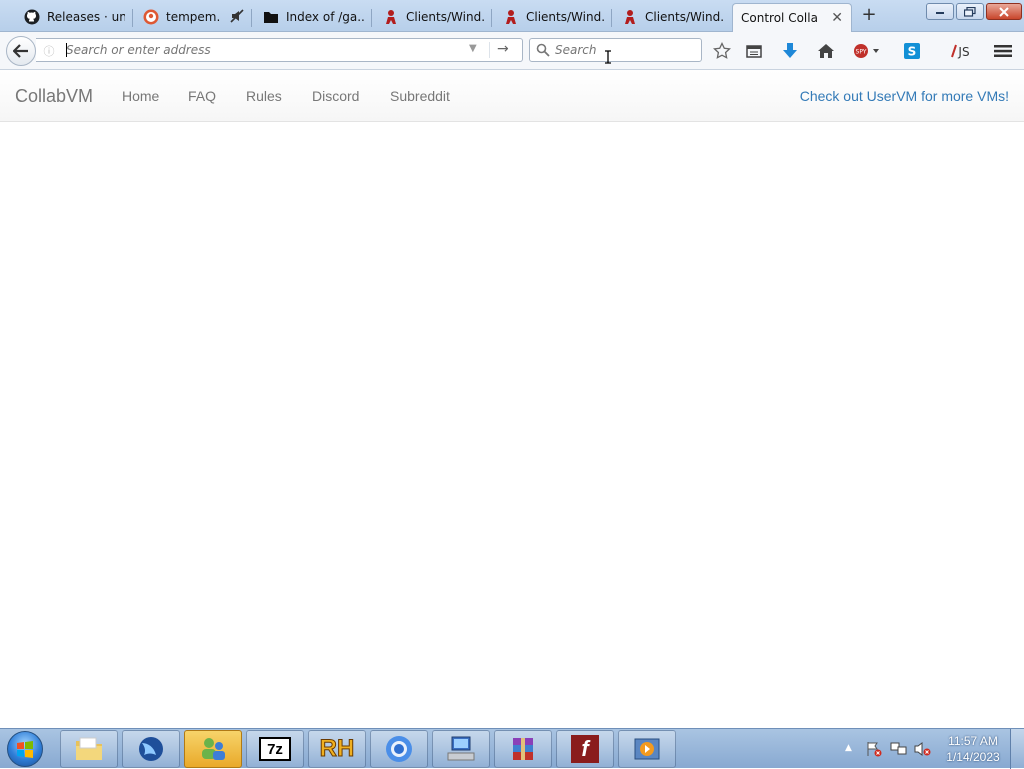  Describe the element at coordinates (837, 18) in the screenshot. I see `close-tab-icon: ✕` at that location.